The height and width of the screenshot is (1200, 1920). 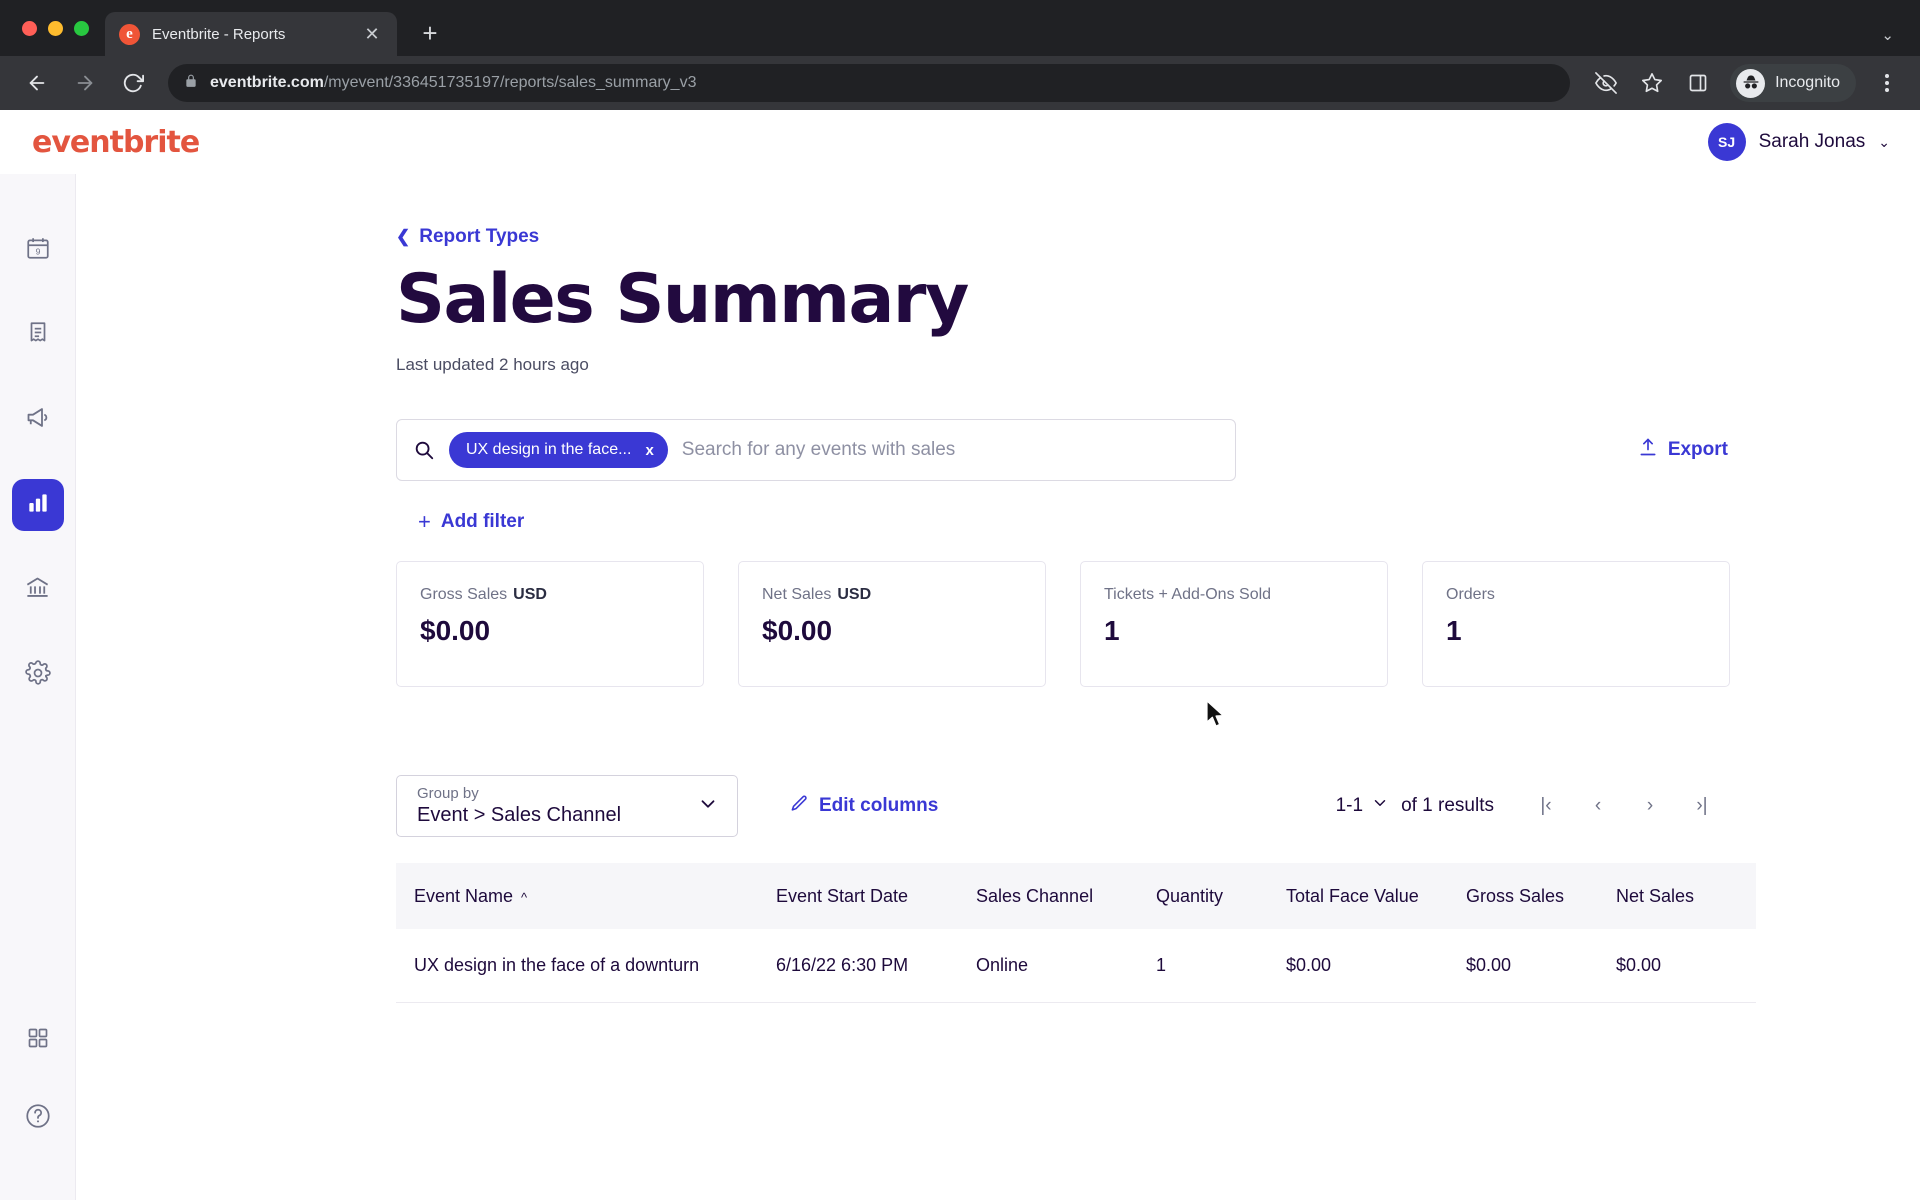 I want to click on url-host: eventbrite.com, so click(x=267, y=82).